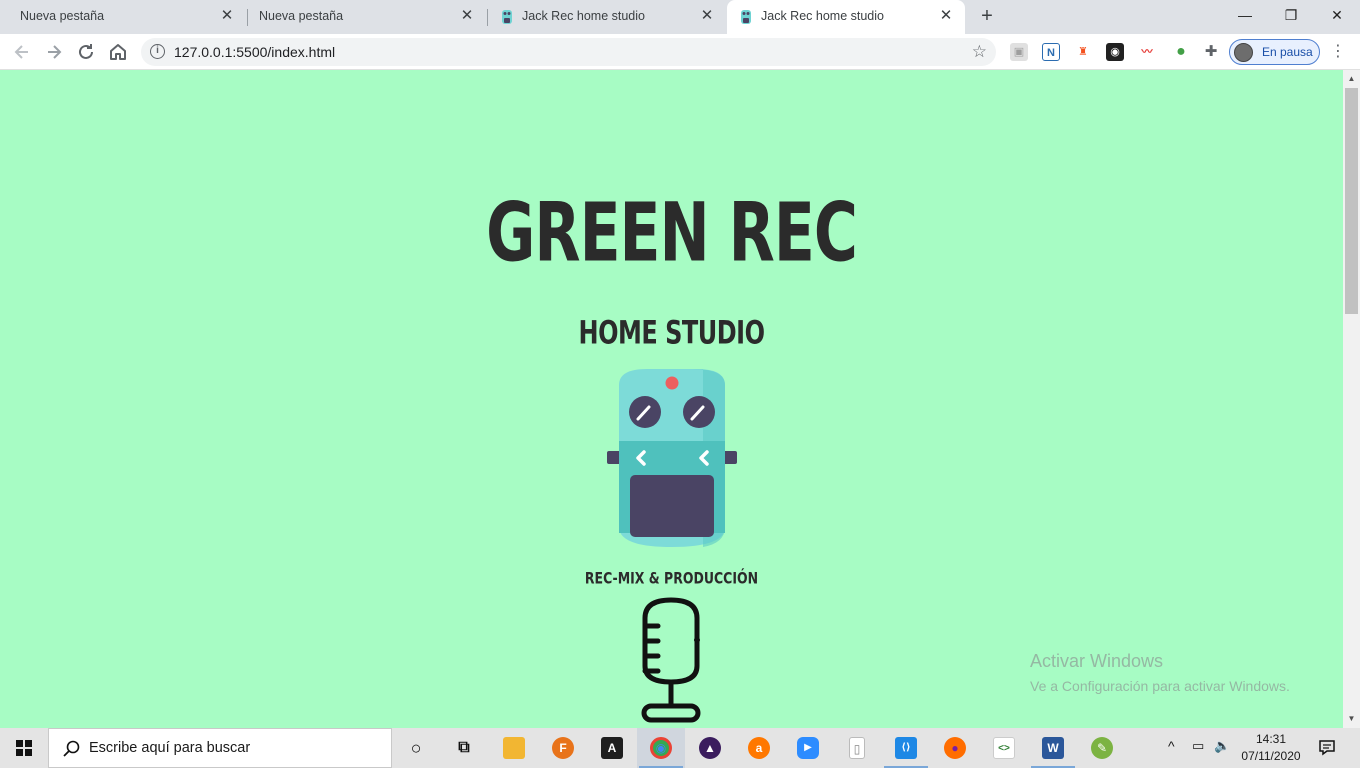 The width and height of the screenshot is (1360, 768). I want to click on avid-icon: ▲, so click(710, 748).